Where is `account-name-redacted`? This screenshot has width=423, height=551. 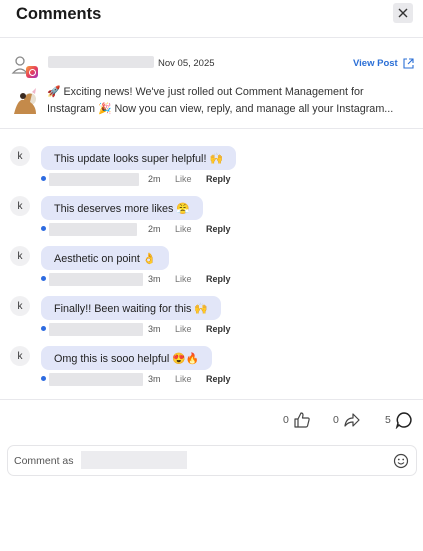
account-name-redacted is located at coordinates (134, 460).